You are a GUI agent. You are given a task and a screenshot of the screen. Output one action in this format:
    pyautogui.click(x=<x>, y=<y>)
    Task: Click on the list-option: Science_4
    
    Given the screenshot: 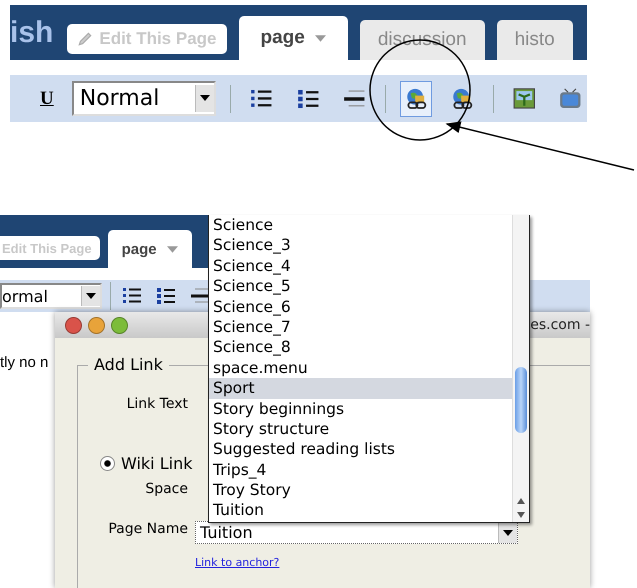 What is the action you would take?
    pyautogui.click(x=360, y=266)
    